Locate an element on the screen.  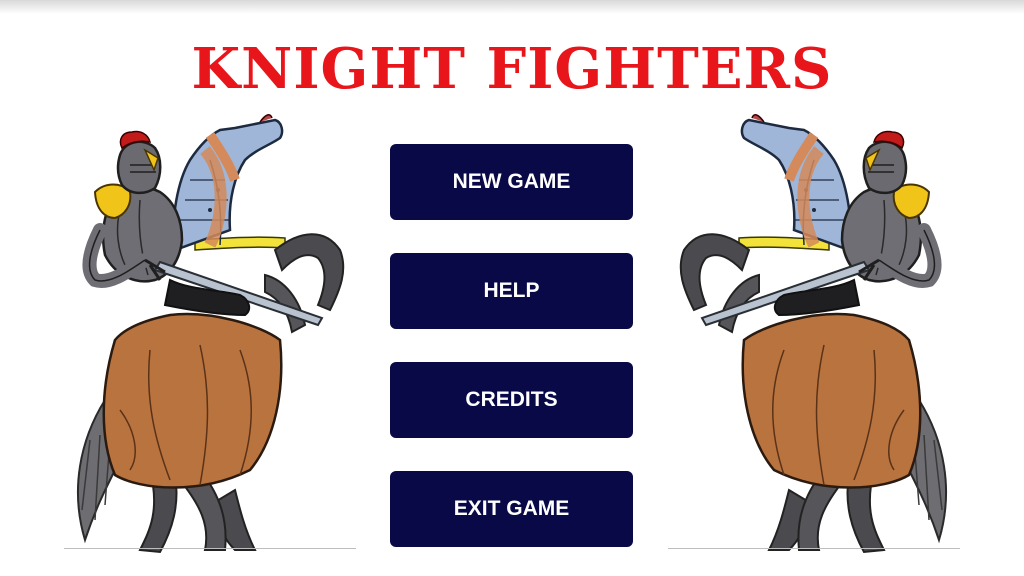
exit-game-button: EXIT GAME is located at coordinates (511, 509).